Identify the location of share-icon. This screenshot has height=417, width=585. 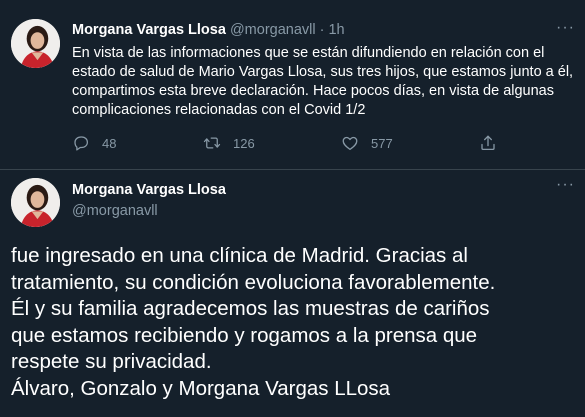
(488, 143).